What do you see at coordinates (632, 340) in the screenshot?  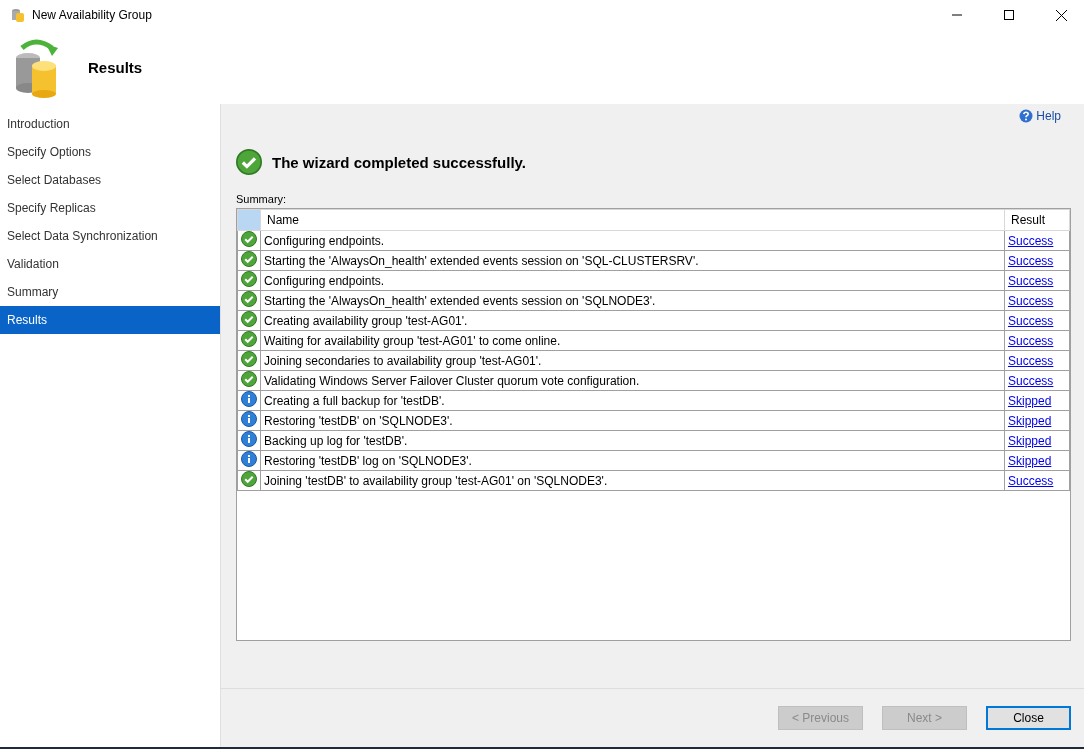 I see `table-cell: Waiting for availability group 'test-AG01' to come online.` at bounding box center [632, 340].